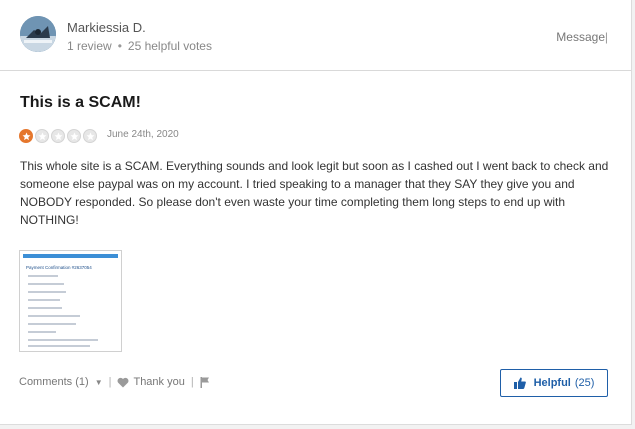  Describe the element at coordinates (169, 46) in the screenshot. I see `helpful-votes: 25 helpful votes` at that location.